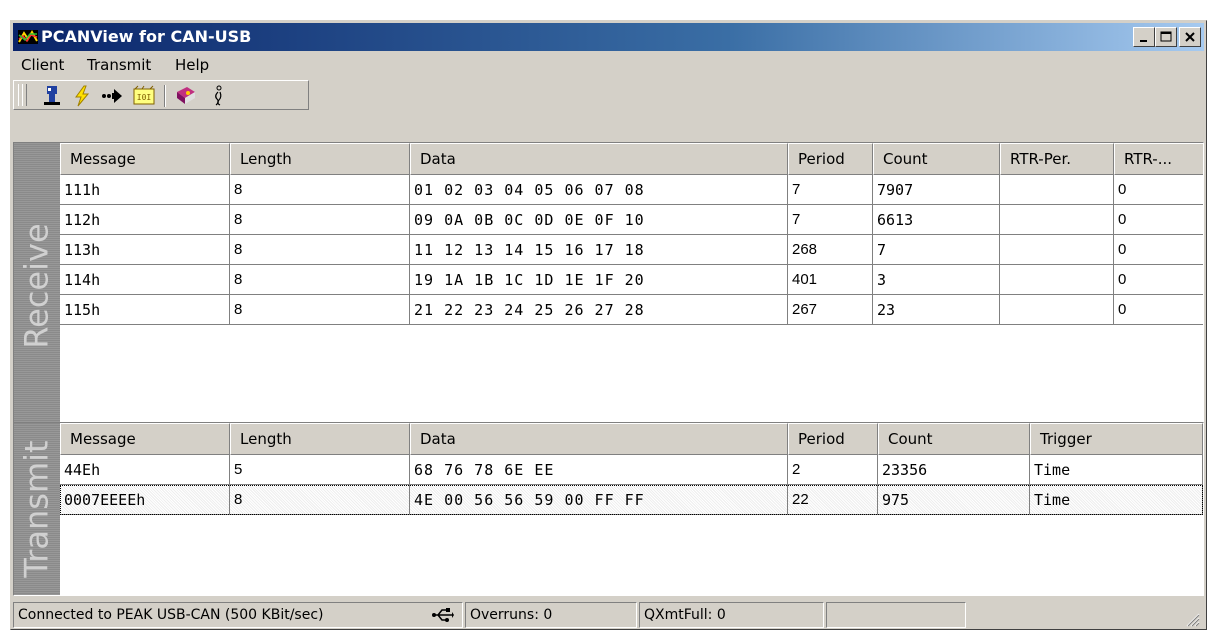  I want to click on receive-cell: 112h, so click(145, 220).